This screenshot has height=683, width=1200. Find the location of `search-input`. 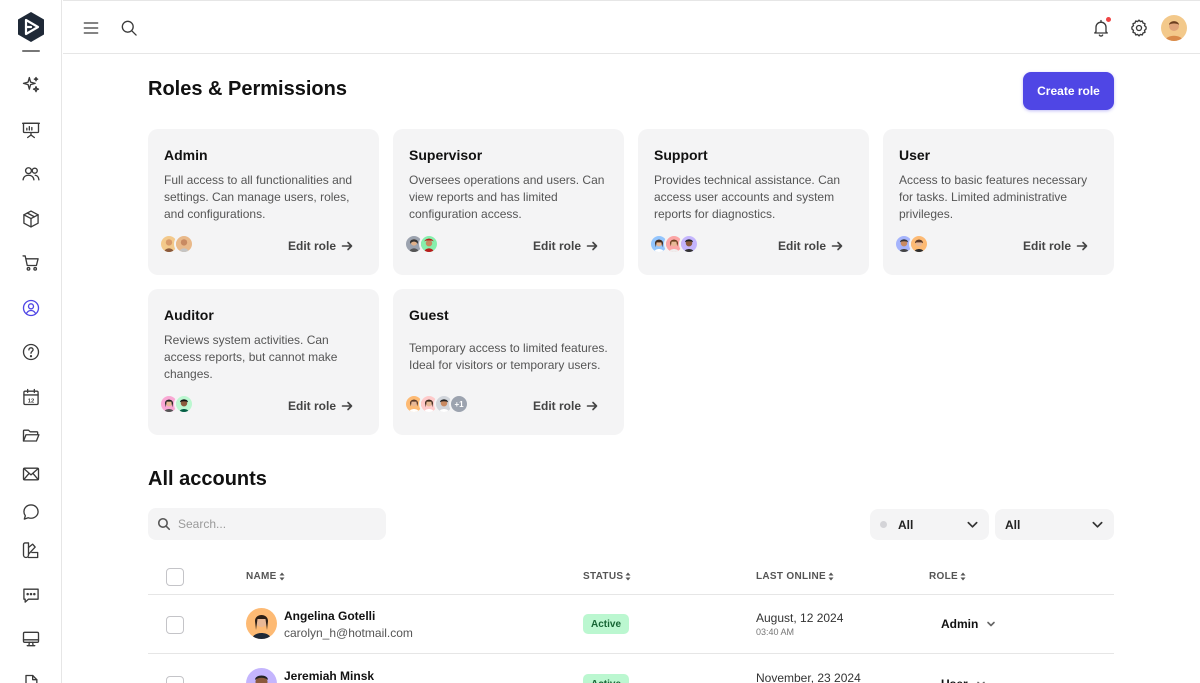

search-input is located at coordinates (278, 524).